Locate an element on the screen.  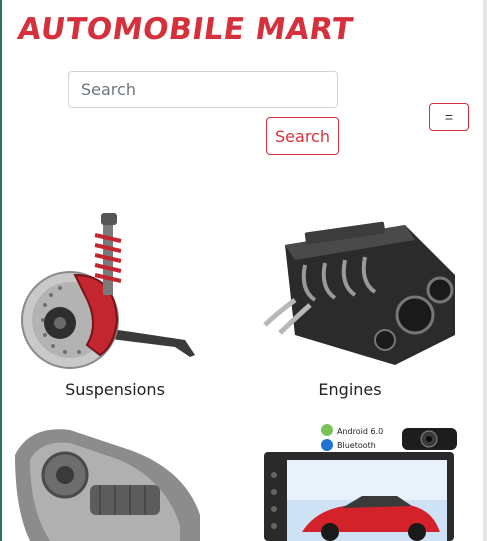
bluetooth-badge: Bluetooth is located at coordinates (356, 445).